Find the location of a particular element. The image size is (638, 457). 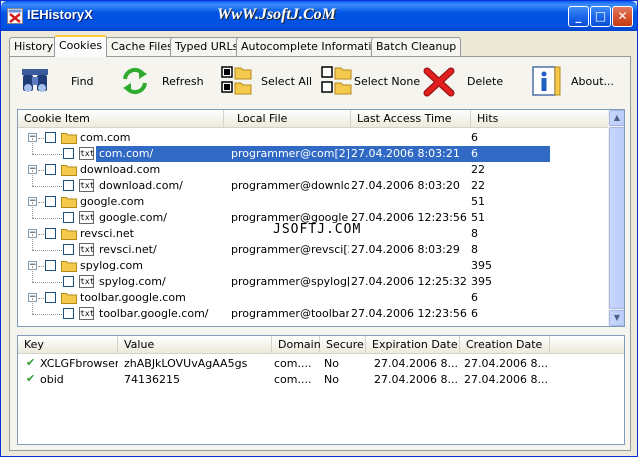

cookie-item: download.com is located at coordinates (120, 169).